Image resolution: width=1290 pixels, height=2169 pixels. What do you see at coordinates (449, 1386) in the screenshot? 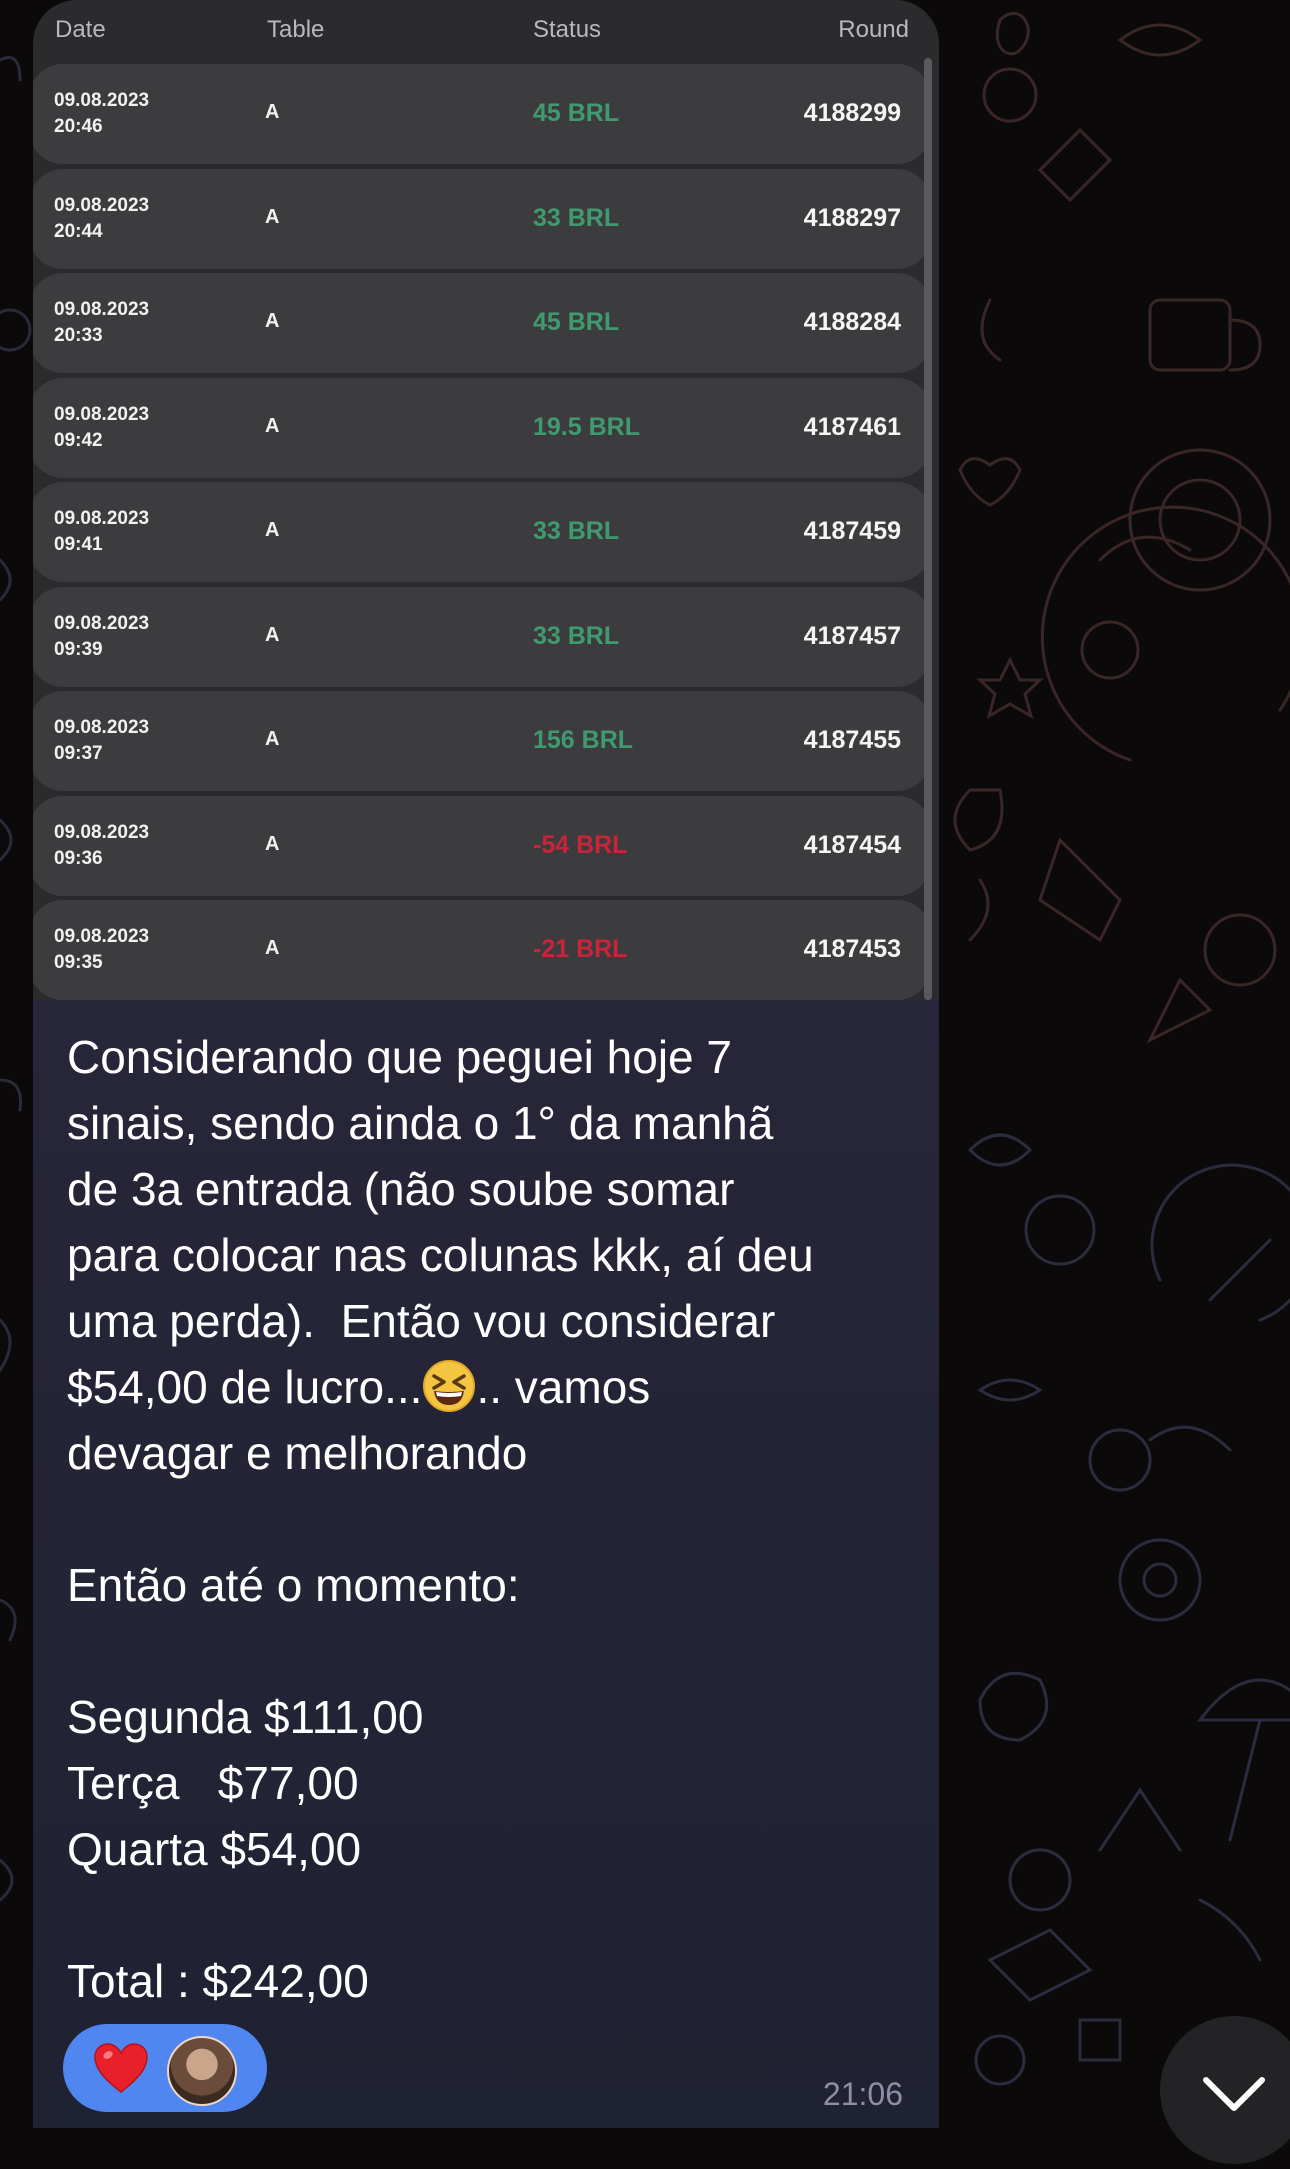
I see `grinning-squinting-face-icon` at bounding box center [449, 1386].